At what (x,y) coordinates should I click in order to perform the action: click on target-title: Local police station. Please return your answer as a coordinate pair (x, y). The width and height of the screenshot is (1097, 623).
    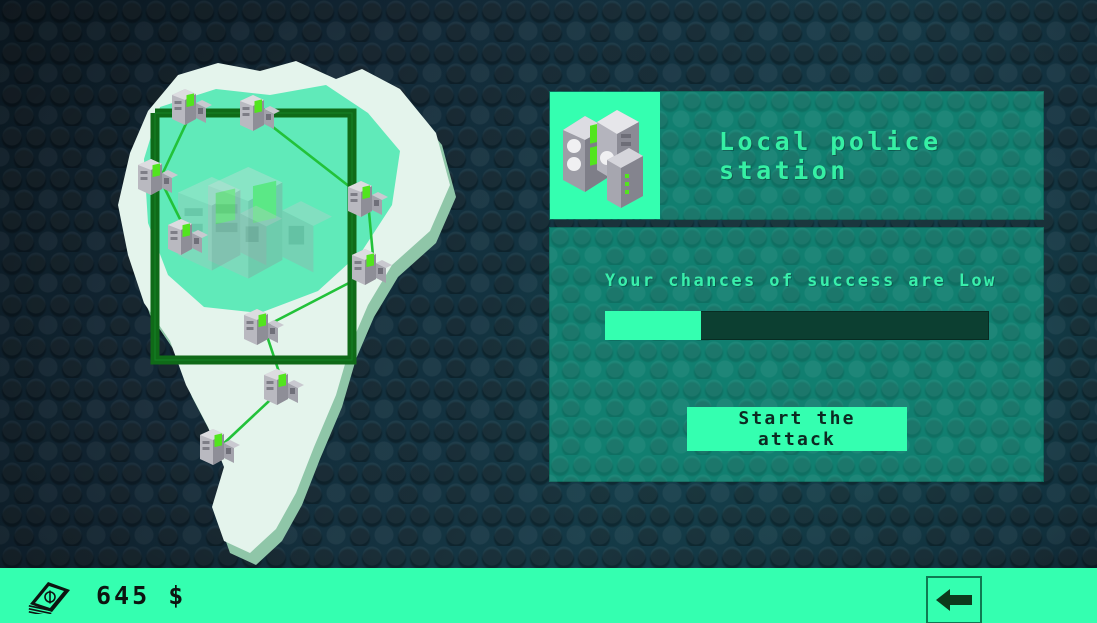
    Looking at the image, I should click on (830, 155).